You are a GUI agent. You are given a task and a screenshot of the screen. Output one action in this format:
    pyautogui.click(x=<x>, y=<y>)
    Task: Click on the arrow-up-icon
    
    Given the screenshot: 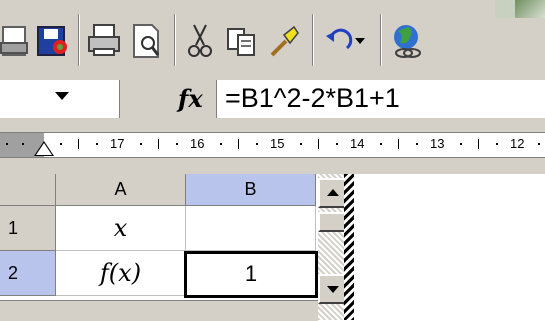 What is the action you would take?
    pyautogui.click(x=333, y=192)
    